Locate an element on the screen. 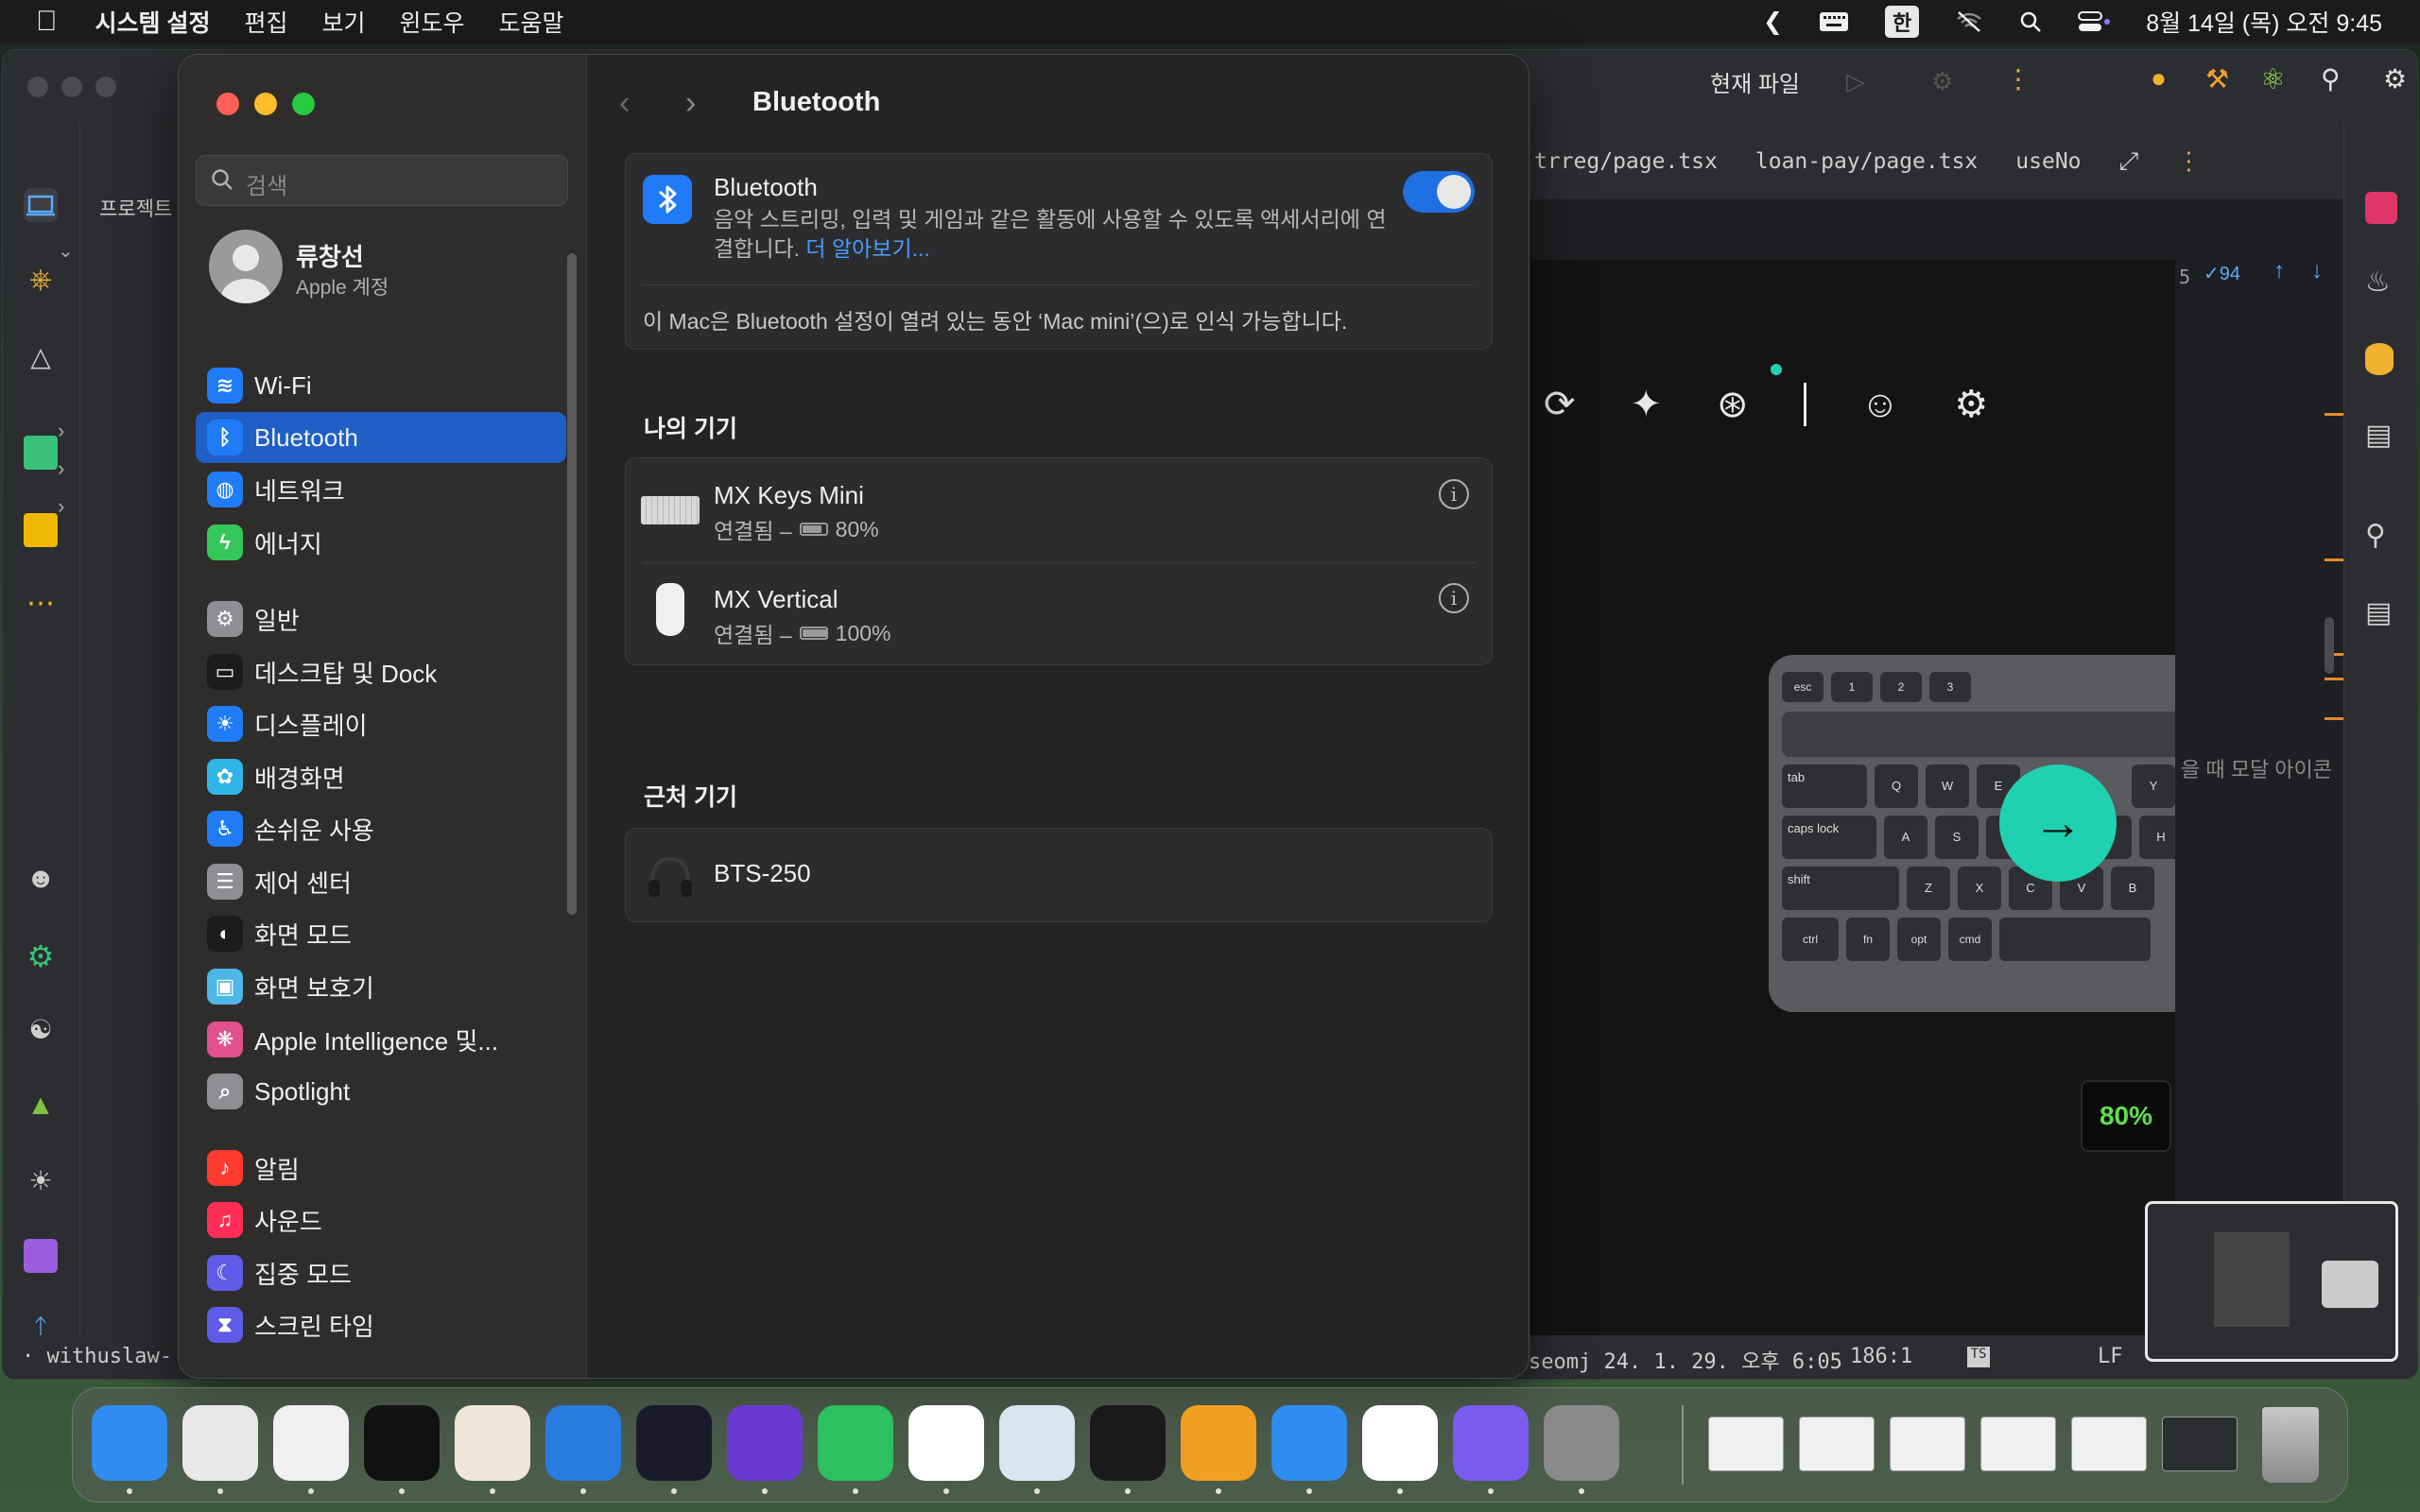 Image resolution: width=2420 pixels, height=1512 pixels. sidebar-item-네트워크: ◍ 네트워크 is located at coordinates (381, 489).